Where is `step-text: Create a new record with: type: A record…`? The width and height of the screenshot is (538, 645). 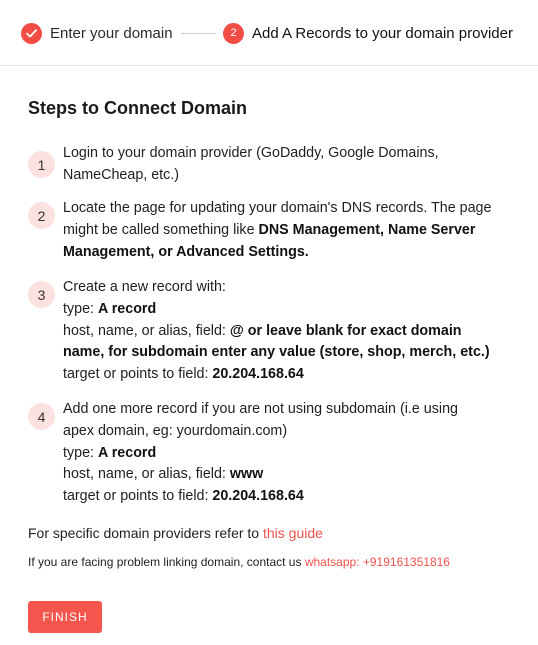 step-text: Create a new record with: type: A record… is located at coordinates (293, 331).